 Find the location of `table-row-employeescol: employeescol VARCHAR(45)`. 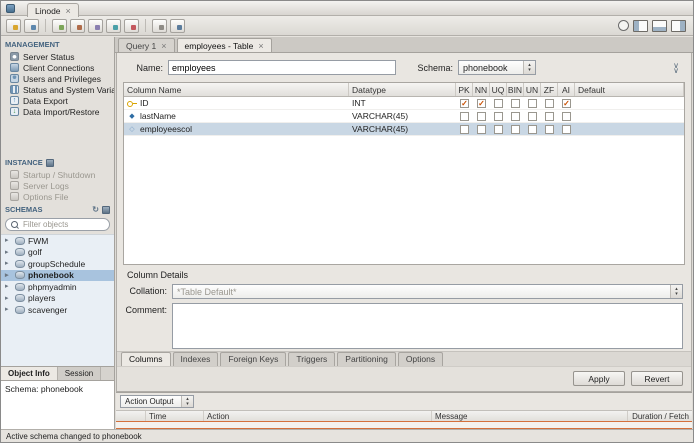

table-row-employeescol: employeescol VARCHAR(45) is located at coordinates (404, 129).